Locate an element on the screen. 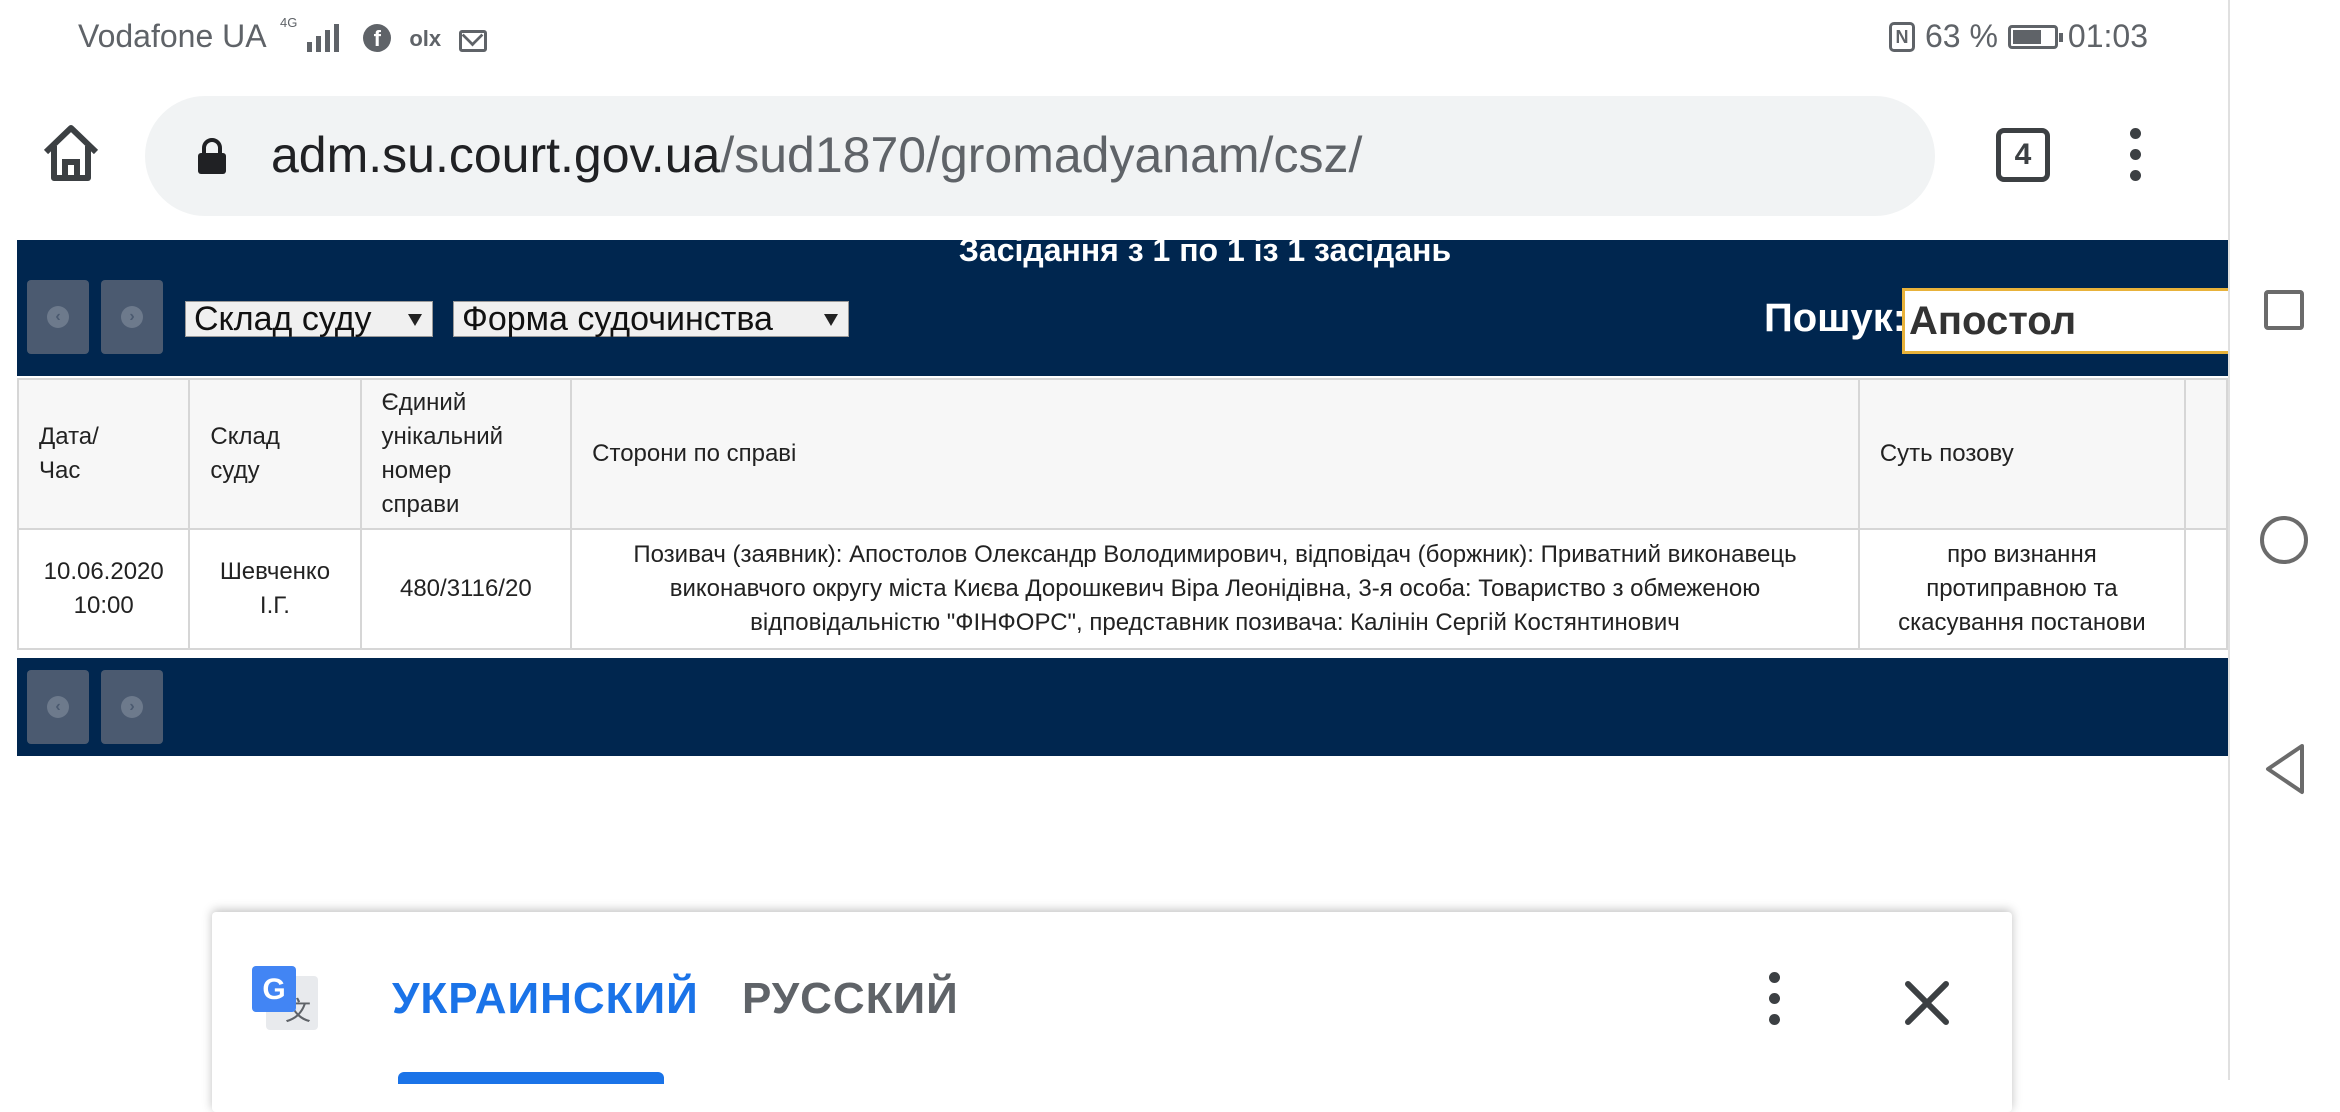  search-label: Пошук: is located at coordinates (1835, 318).